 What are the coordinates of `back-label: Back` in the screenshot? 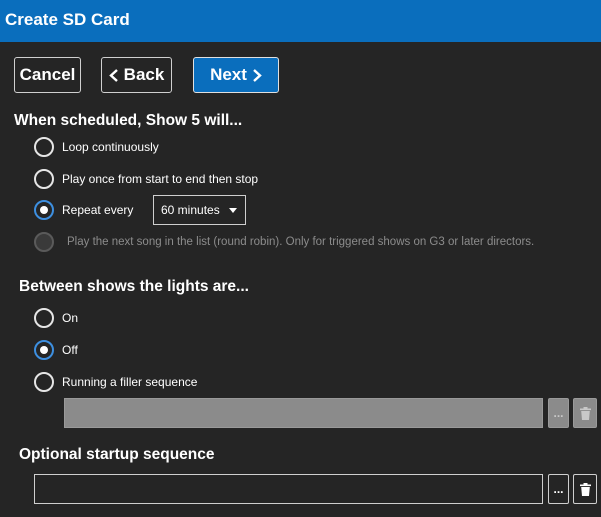 It's located at (144, 74).